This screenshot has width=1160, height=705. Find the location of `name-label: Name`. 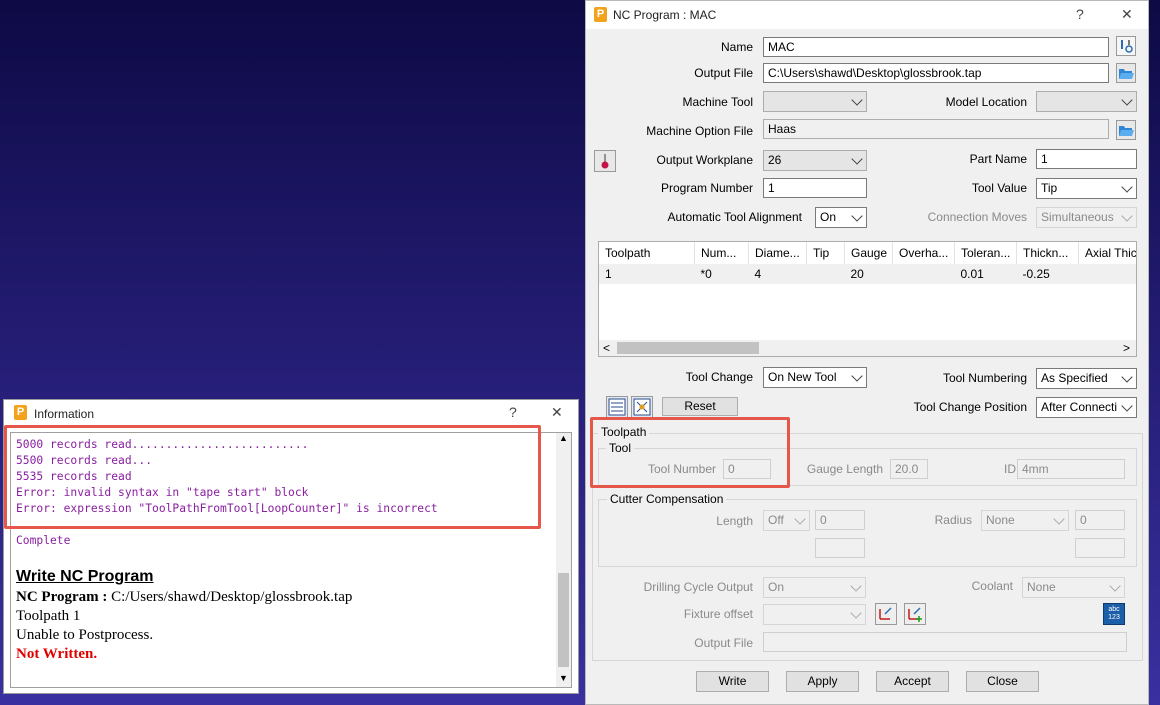

name-label: Name is located at coordinates (736, 47).